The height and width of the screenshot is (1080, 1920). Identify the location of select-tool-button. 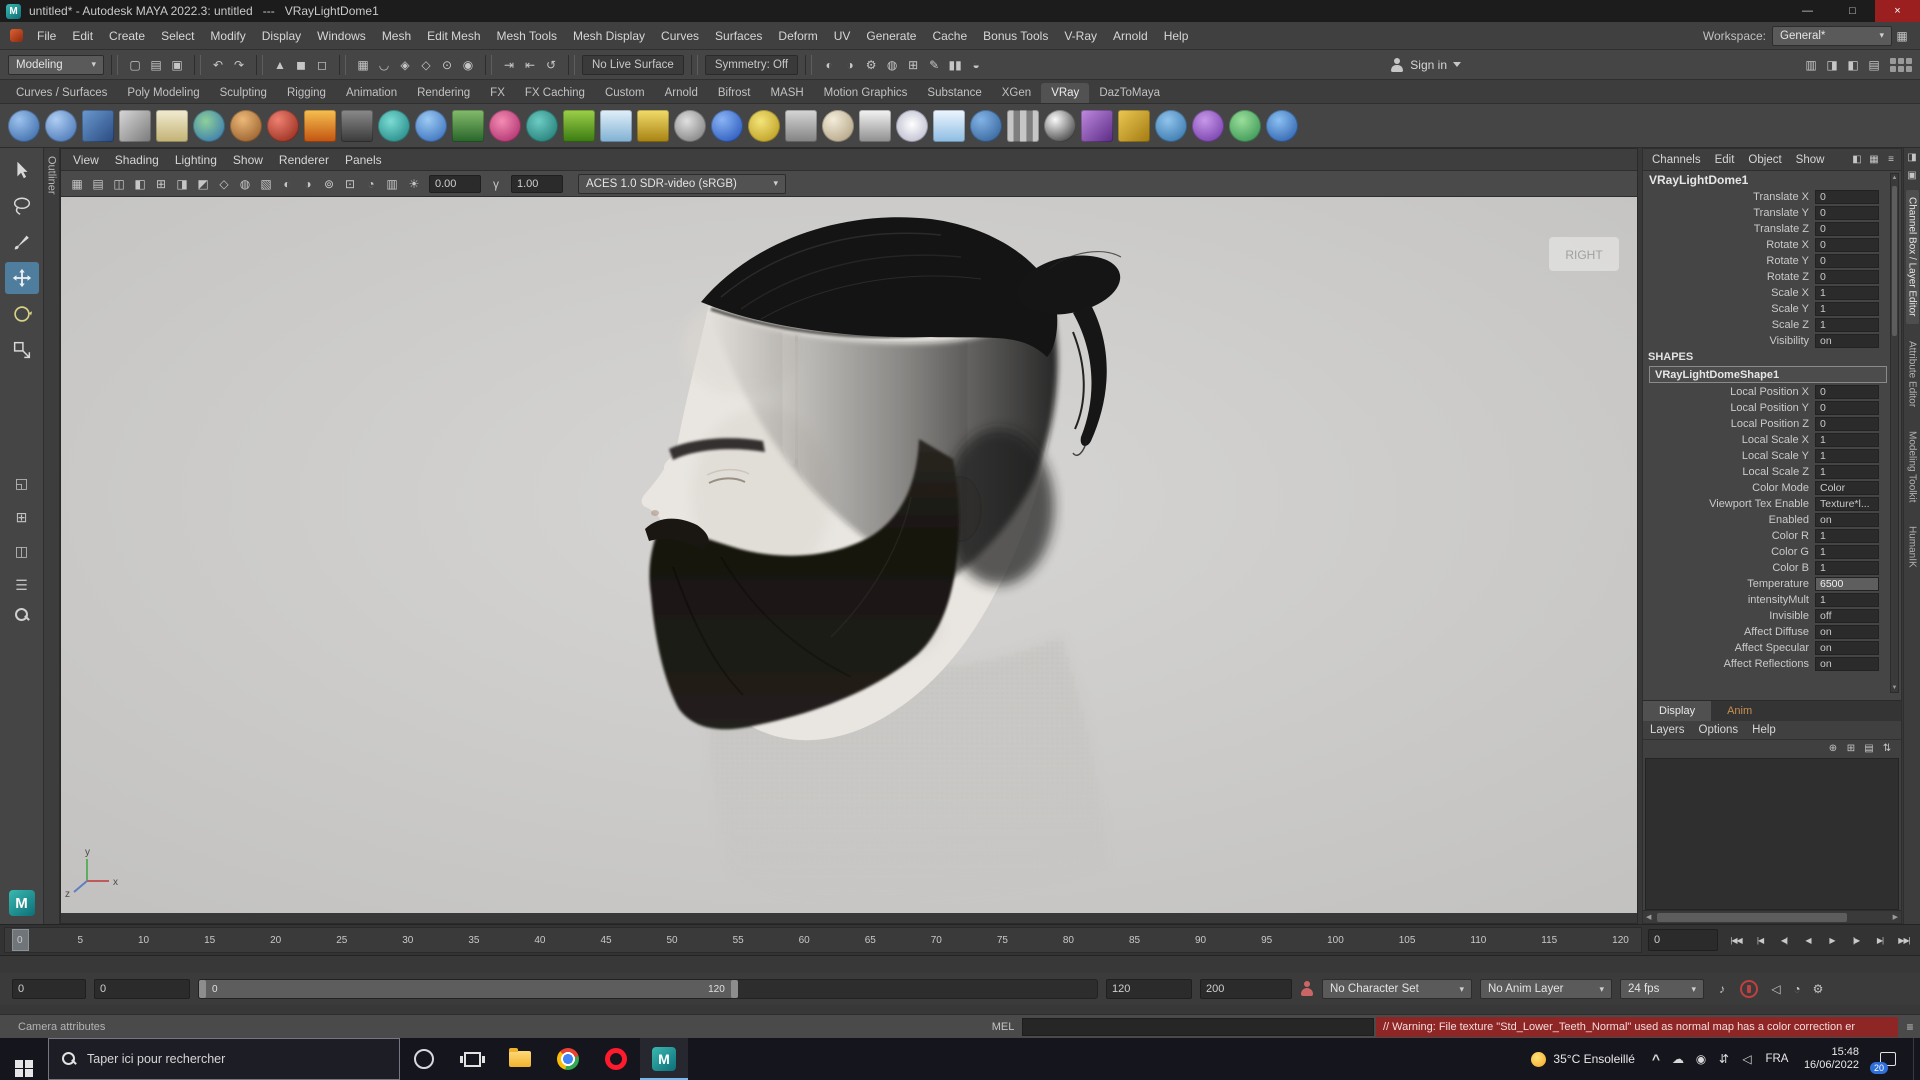
(22, 170).